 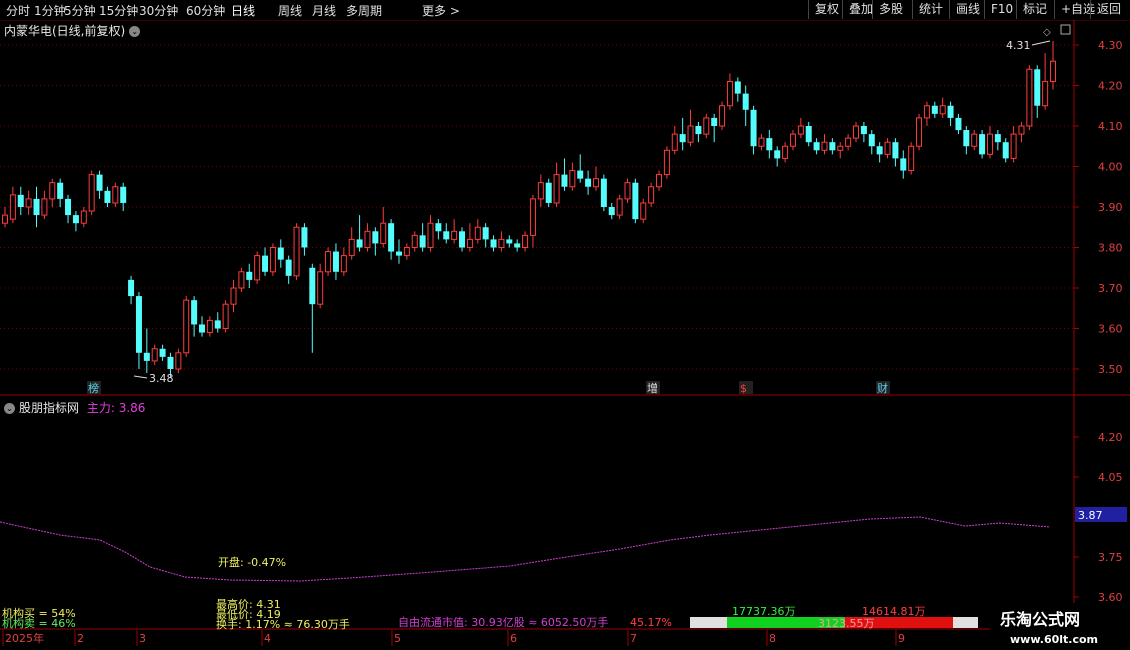 I want to click on date-label: 2, so click(x=80, y=638).